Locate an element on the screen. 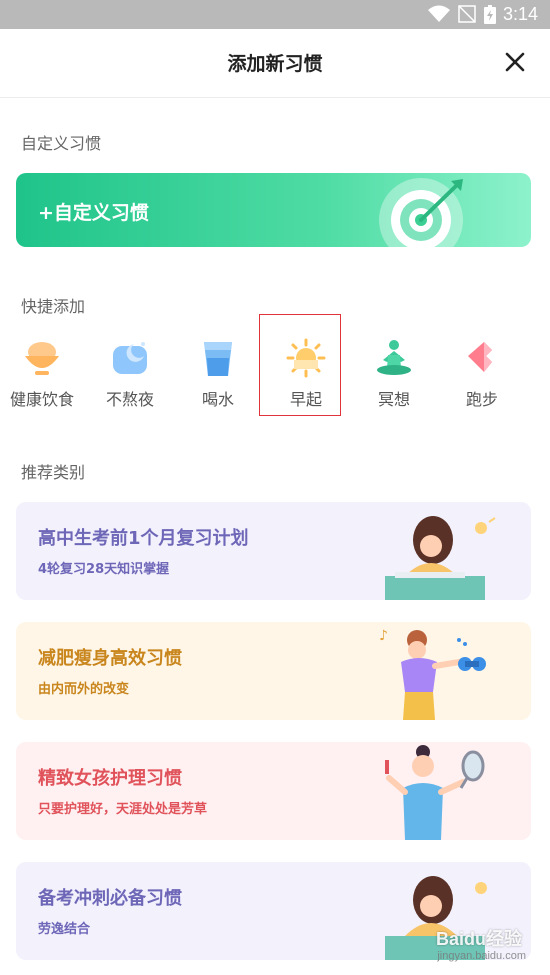 The height and width of the screenshot is (975, 550). cup-icon is located at coordinates (218, 359).